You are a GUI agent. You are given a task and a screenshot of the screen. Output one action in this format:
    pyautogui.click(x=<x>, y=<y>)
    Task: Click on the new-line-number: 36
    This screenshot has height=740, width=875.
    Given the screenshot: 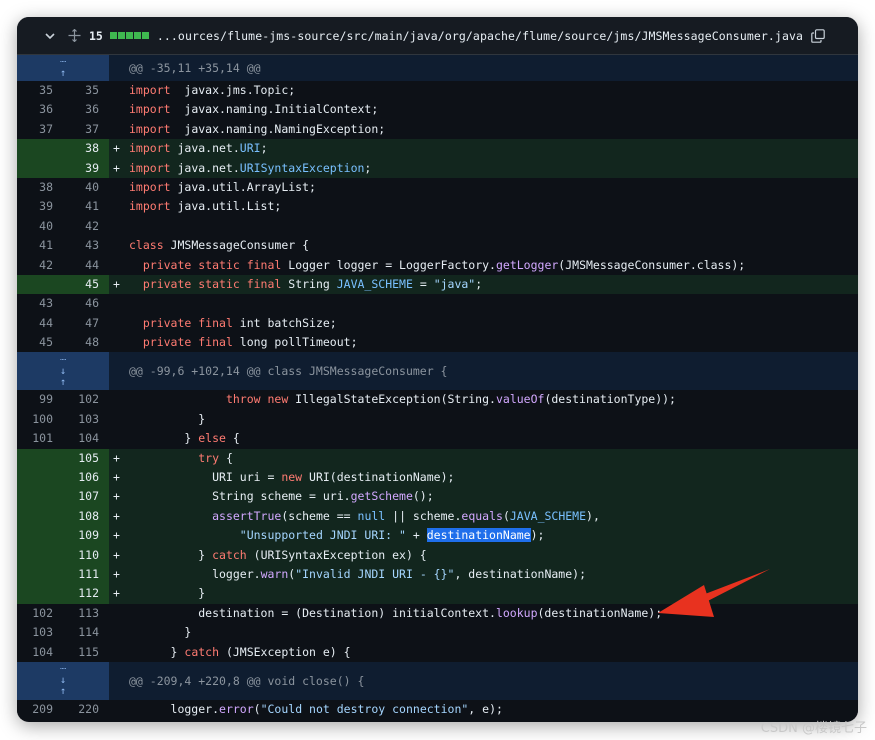 What is the action you would take?
    pyautogui.click(x=86, y=109)
    